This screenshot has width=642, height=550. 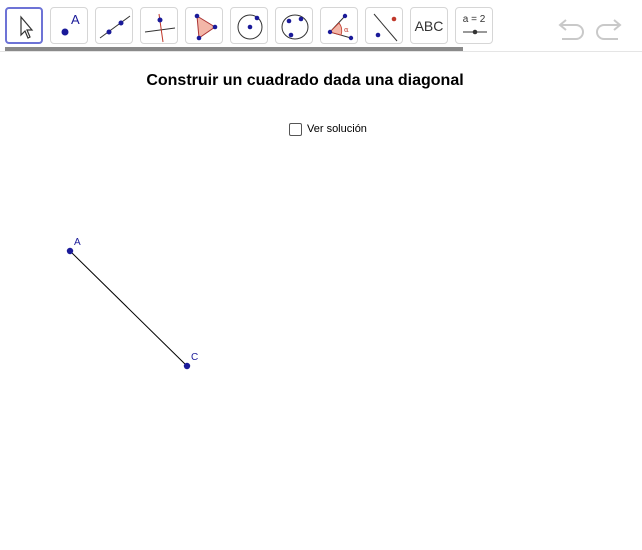 I want to click on polygon-tool-button, so click(x=204, y=25).